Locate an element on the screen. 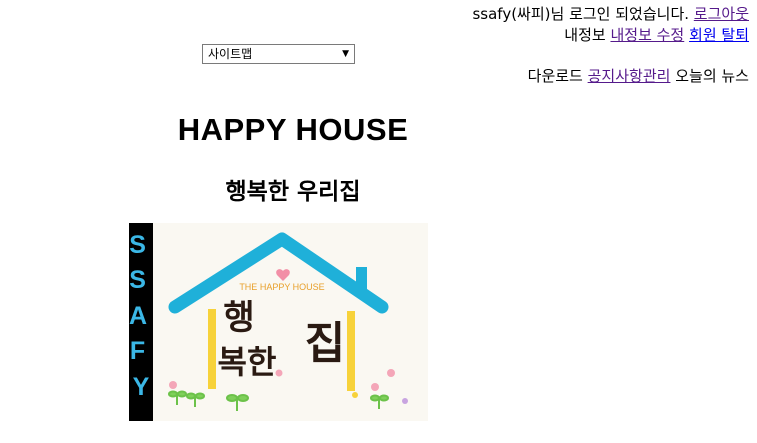  edit-info-link: 내정보 수정 is located at coordinates (647, 35).